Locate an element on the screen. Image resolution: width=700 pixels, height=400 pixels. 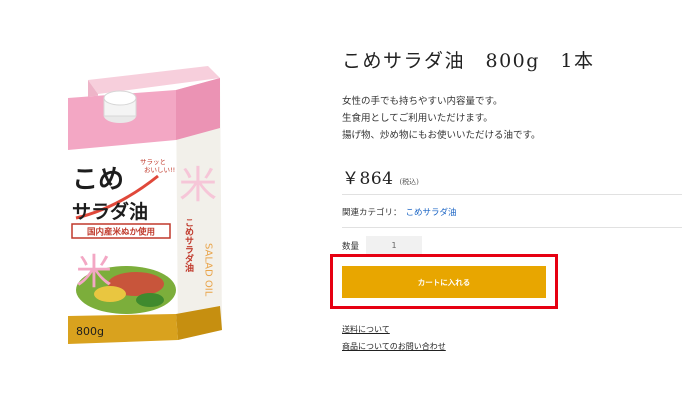
package-name-line2: サラダ油 is located at coordinates (110, 211).